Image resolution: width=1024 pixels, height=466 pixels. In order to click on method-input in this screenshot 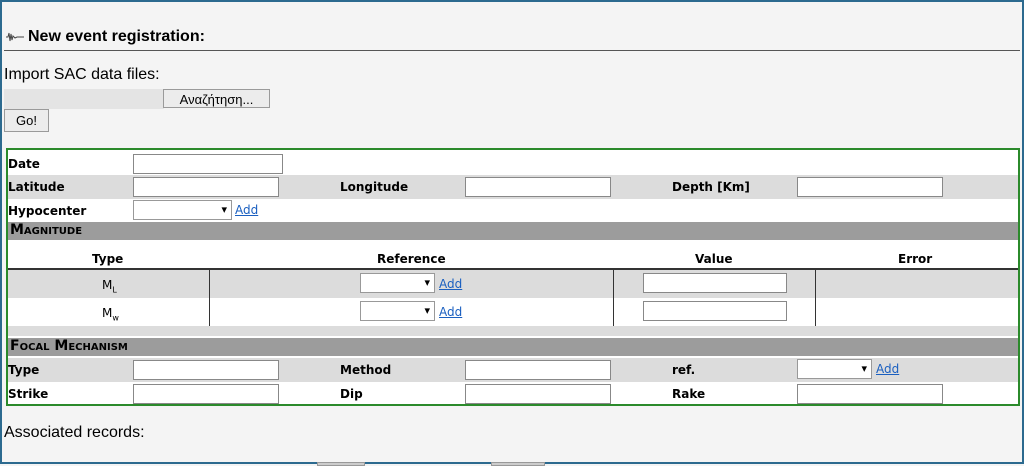, I will do `click(538, 370)`.